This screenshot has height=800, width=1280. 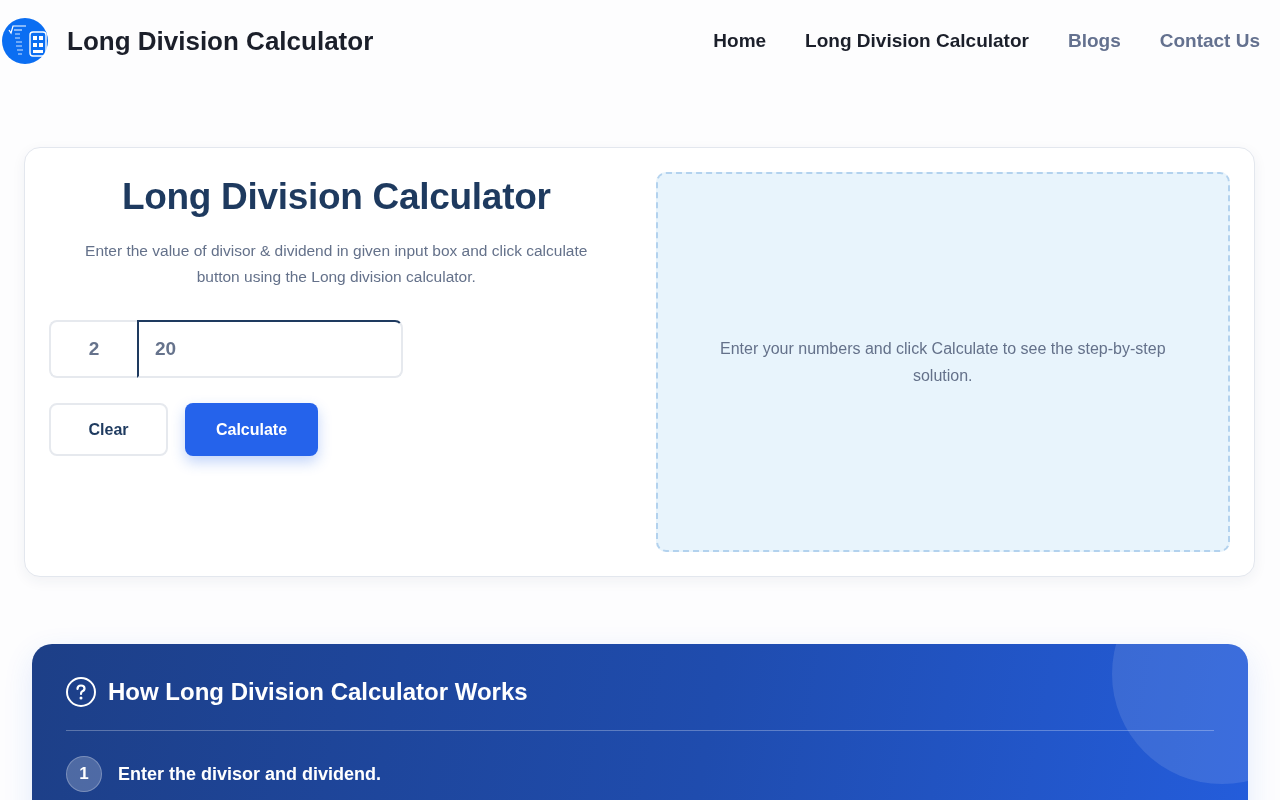 What do you see at coordinates (81, 692) in the screenshot?
I see `help-icon` at bounding box center [81, 692].